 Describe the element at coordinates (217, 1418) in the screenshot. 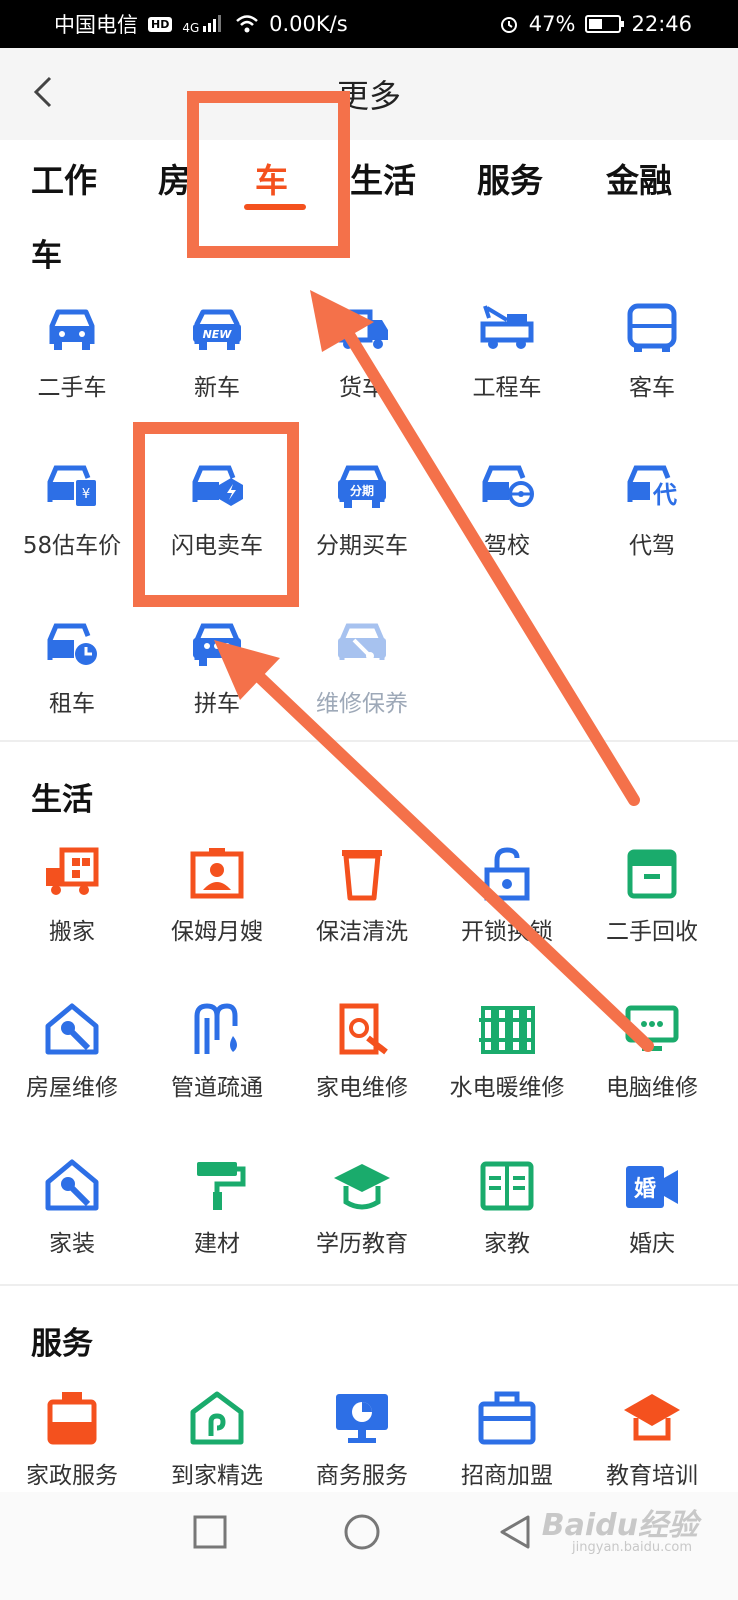

I see `home-select-icon` at that location.